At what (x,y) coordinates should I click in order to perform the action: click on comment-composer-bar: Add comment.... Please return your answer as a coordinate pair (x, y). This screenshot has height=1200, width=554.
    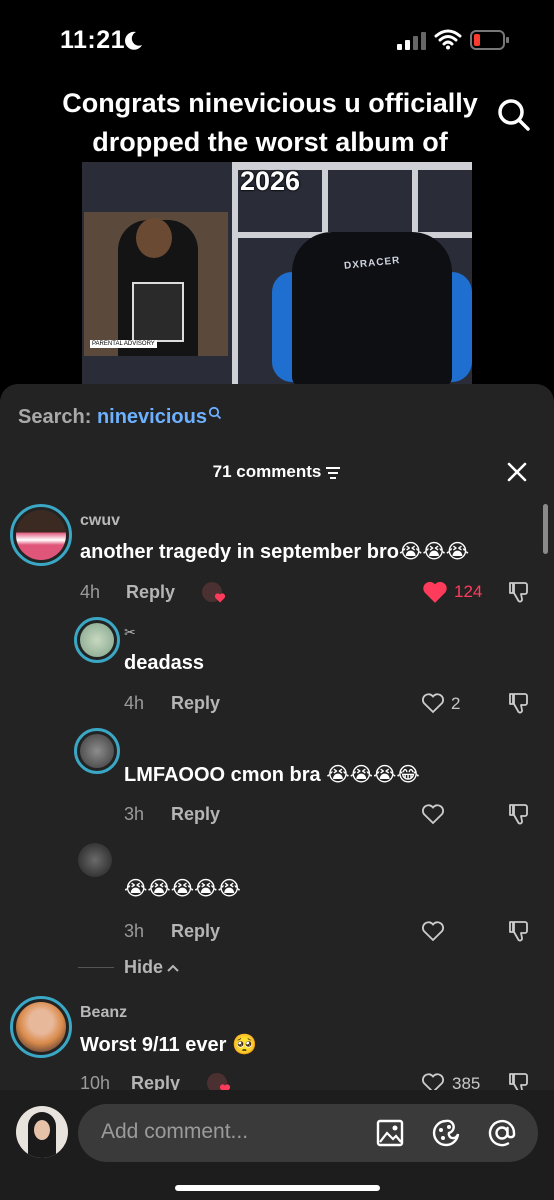
    Looking at the image, I should click on (277, 1145).